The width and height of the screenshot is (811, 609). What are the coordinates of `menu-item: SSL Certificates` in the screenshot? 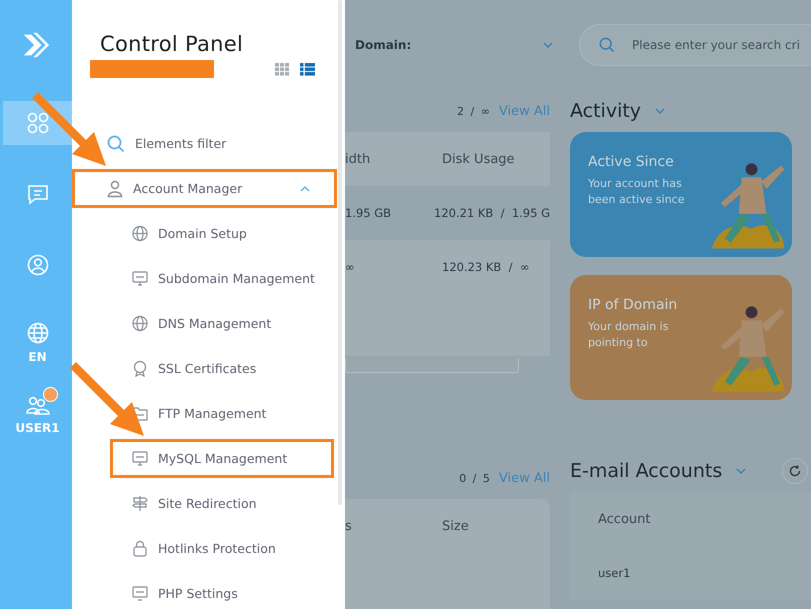 It's located at (222, 368).